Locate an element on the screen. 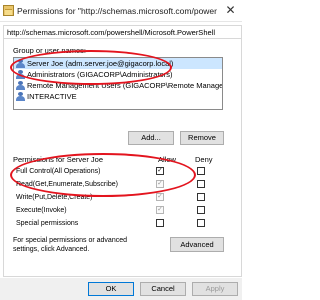 This screenshot has width=320, height=300. cancel-button: Cancel is located at coordinates (163, 289).